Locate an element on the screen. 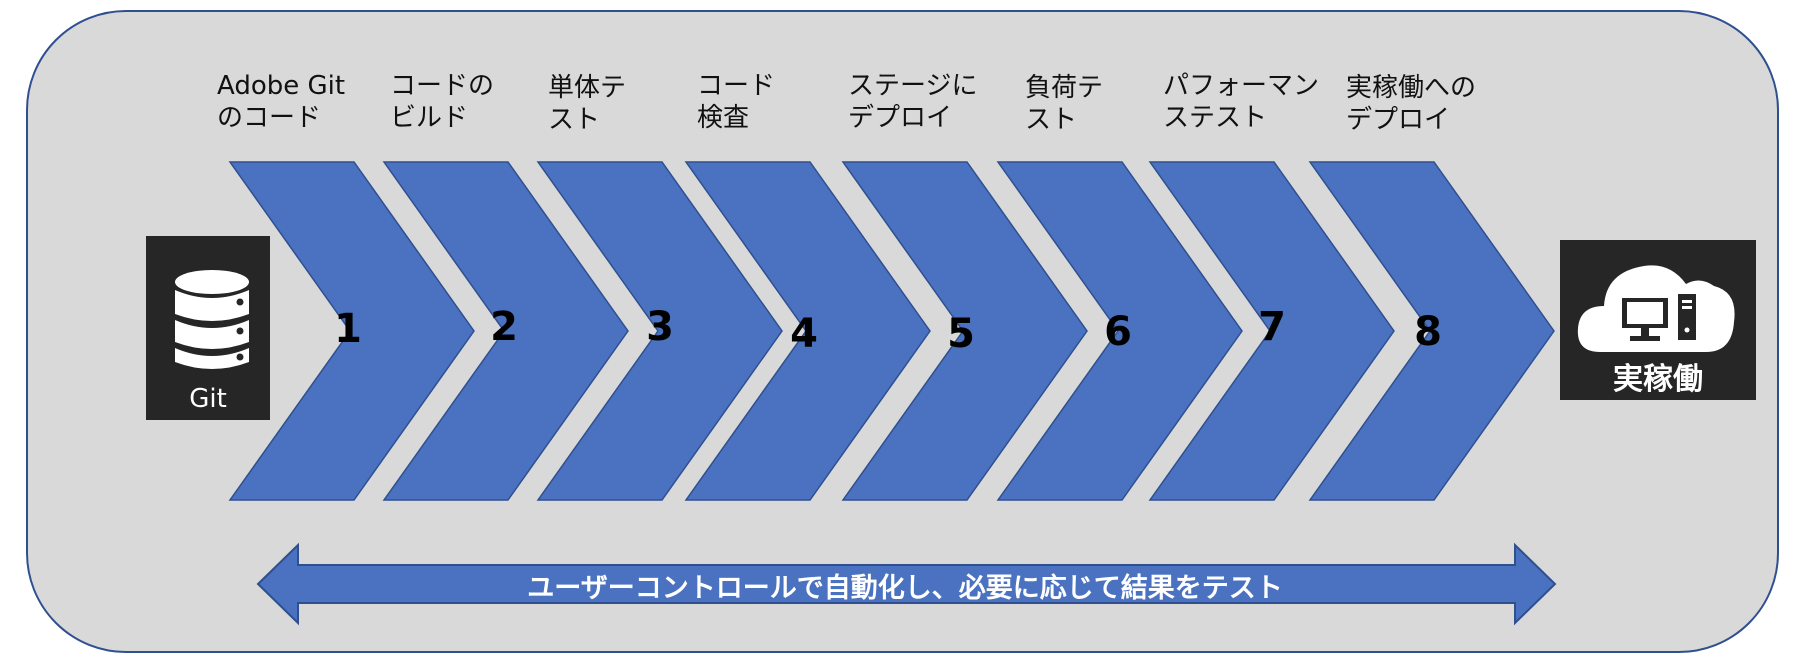 This screenshot has width=1798, height=664. step-number-7: 7 is located at coordinates (1272, 327).